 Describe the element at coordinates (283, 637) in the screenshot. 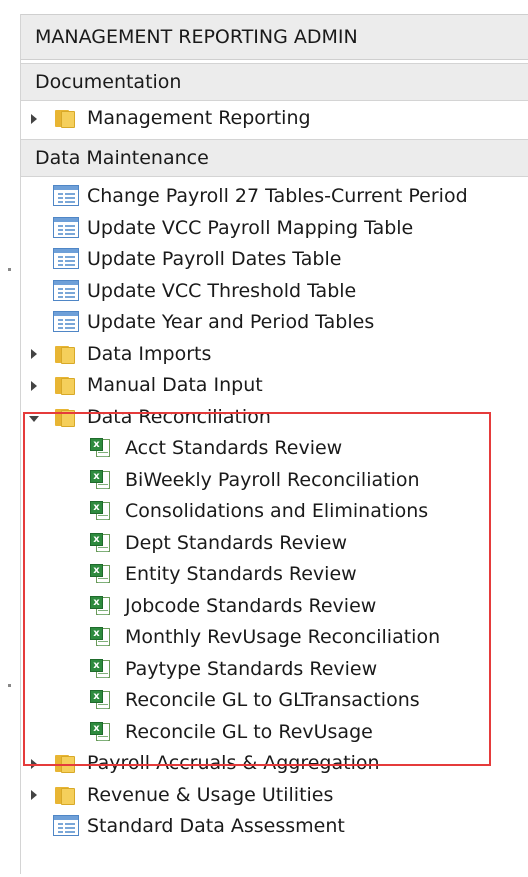

I see `tree-item-label: Monthly RevUsage Reconciliation` at that location.